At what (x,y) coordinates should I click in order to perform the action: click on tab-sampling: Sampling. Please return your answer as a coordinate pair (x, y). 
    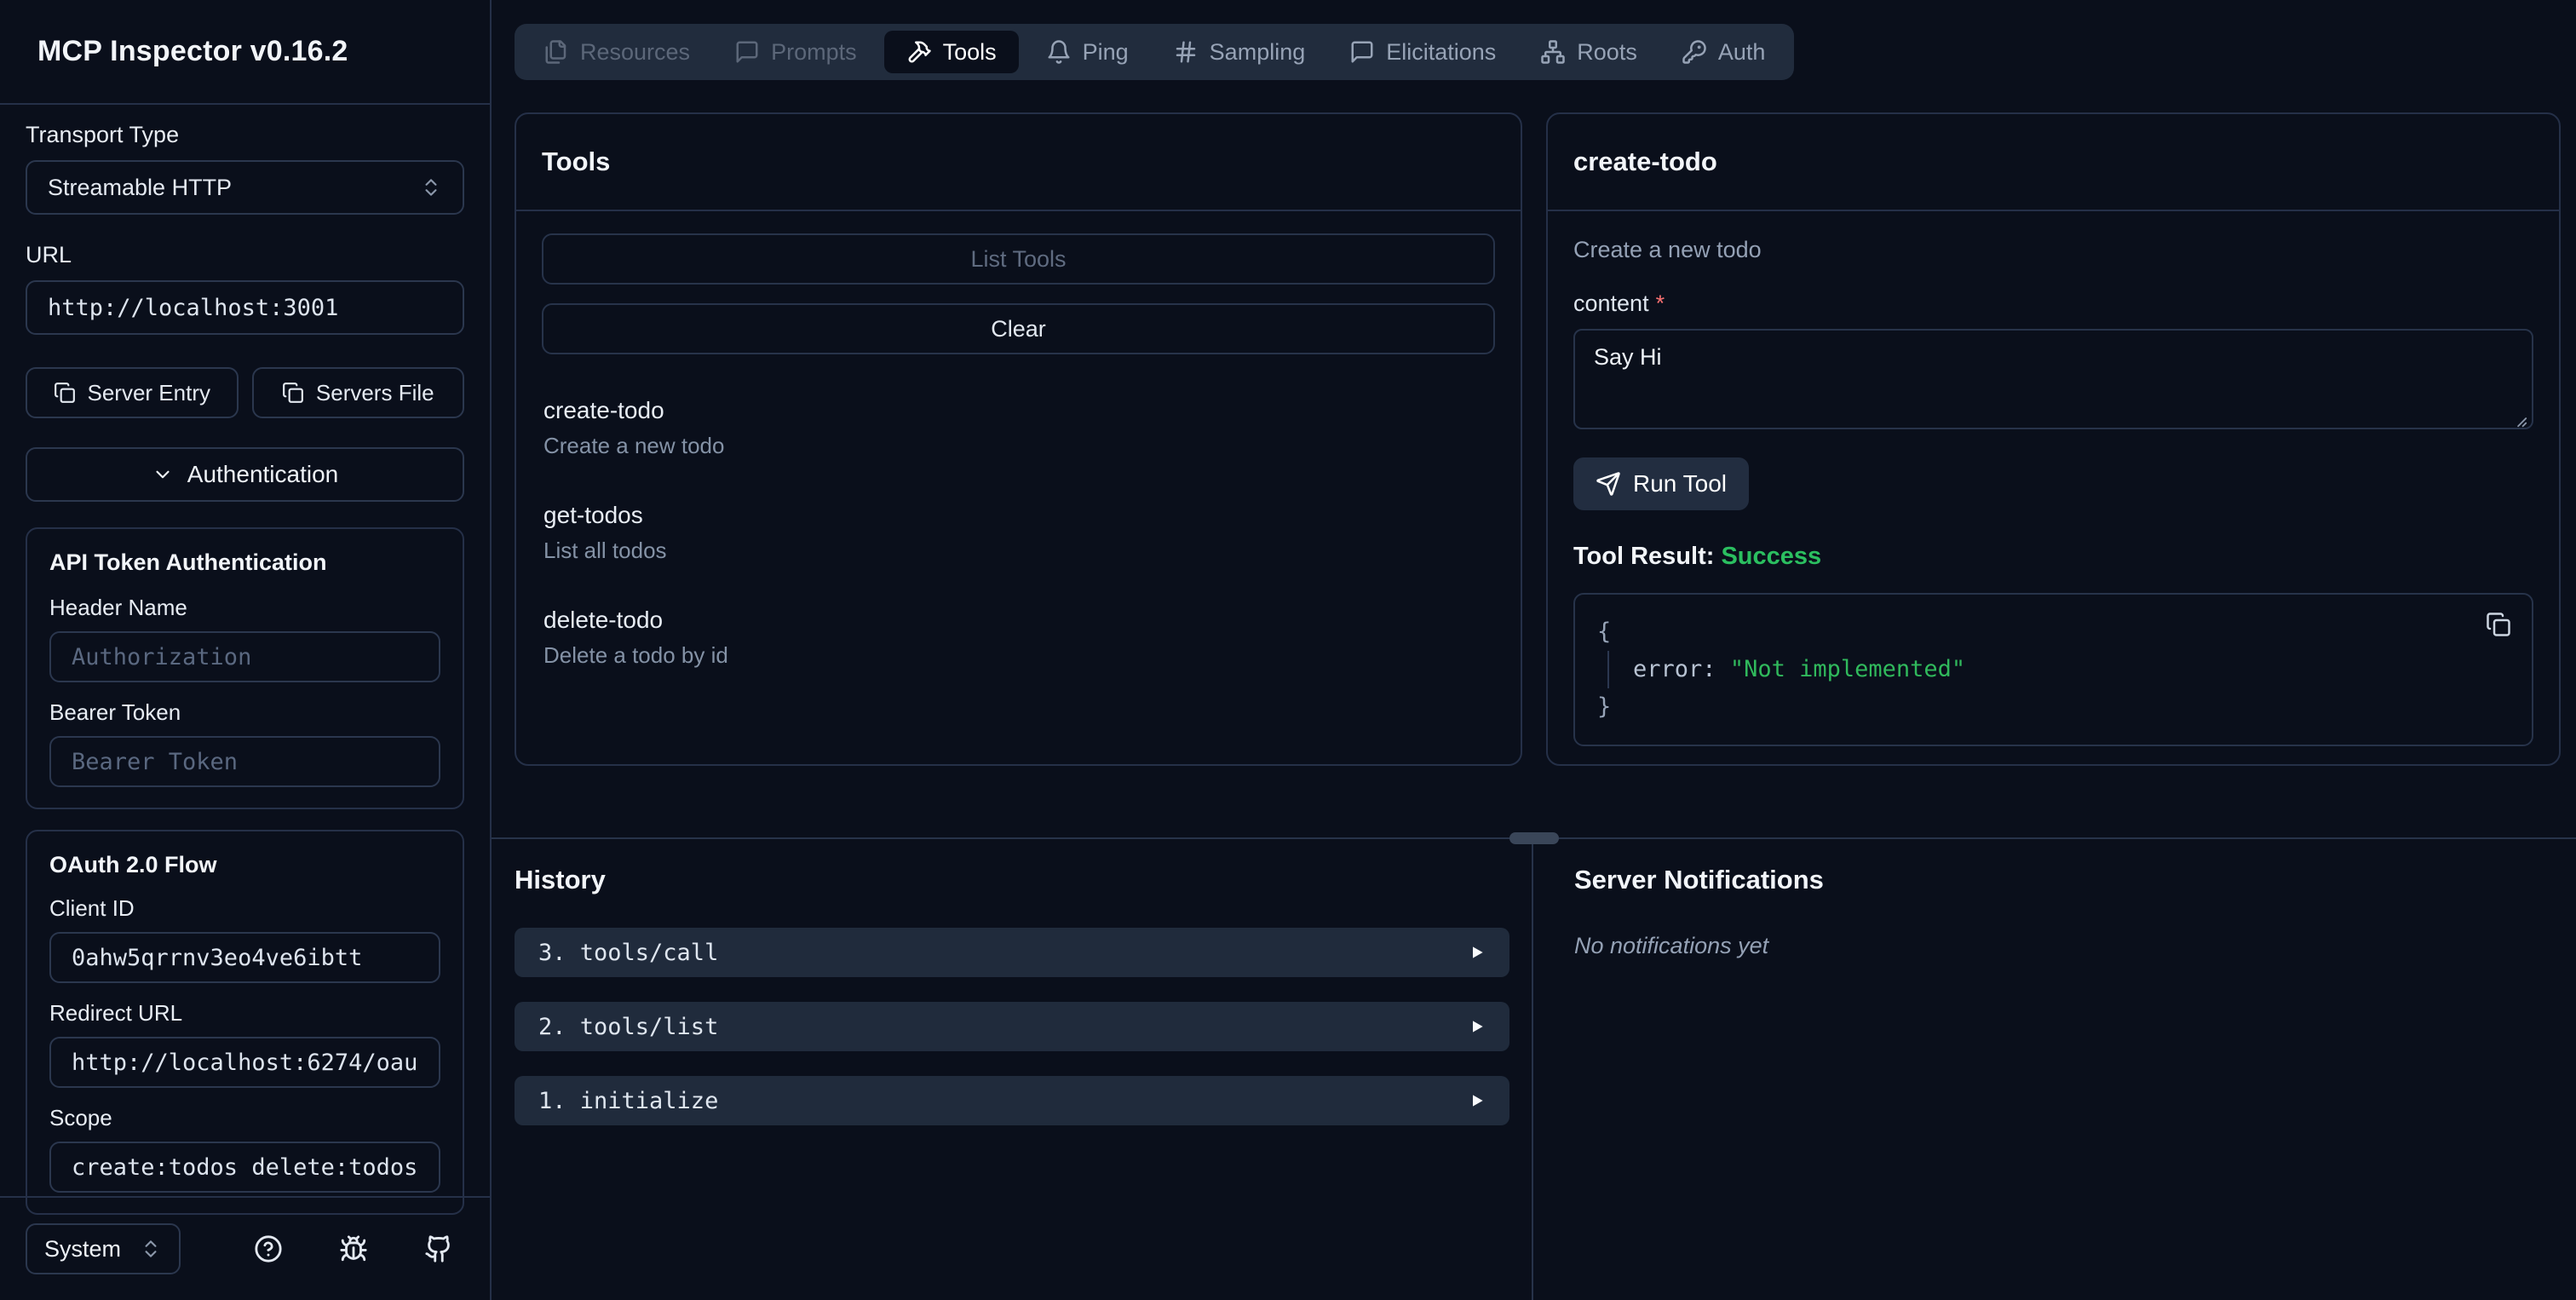
    Looking at the image, I should click on (1240, 52).